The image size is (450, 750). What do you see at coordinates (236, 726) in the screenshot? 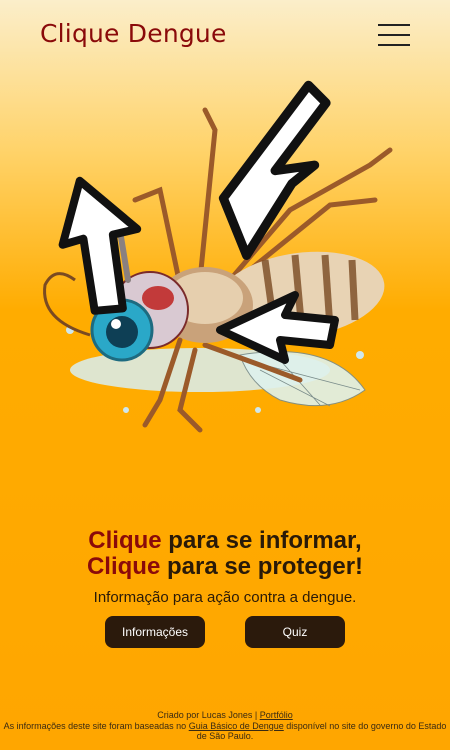
I see `dengue-guide-link: Guia Básico de Dengue` at bounding box center [236, 726].